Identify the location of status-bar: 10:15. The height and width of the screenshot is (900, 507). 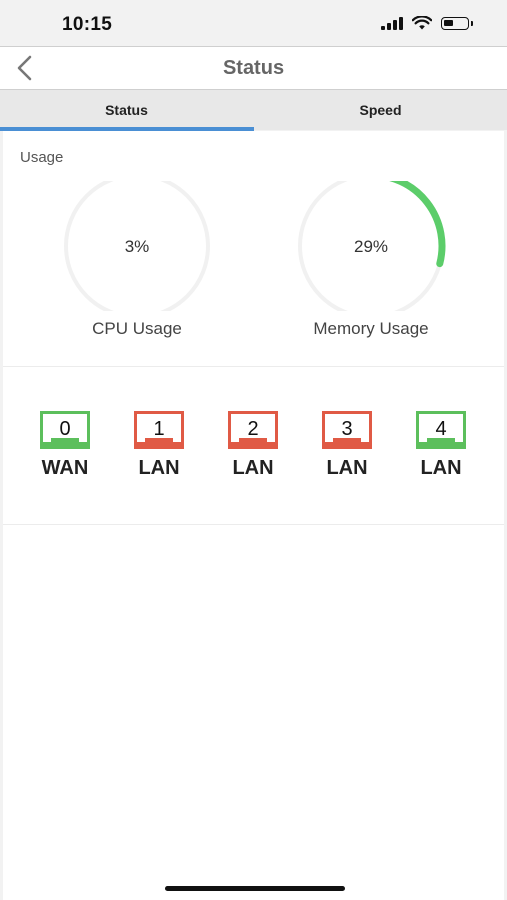
(253, 23).